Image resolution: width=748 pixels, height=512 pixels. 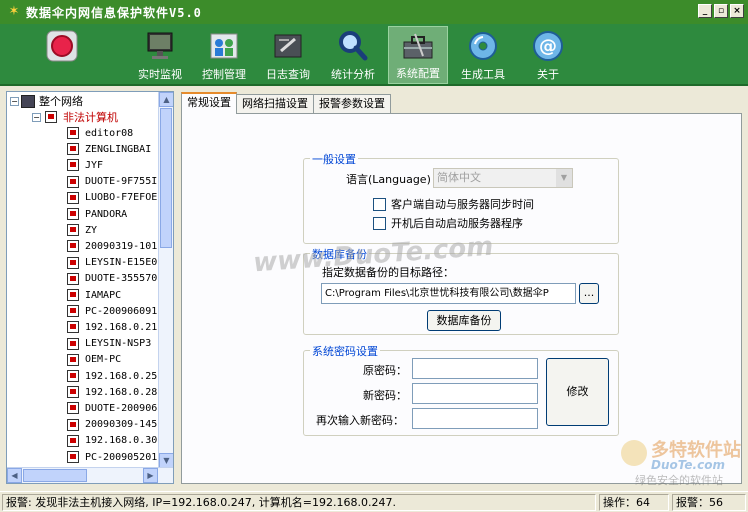 I want to click on app-logo-icon: ✶, so click(x=14, y=11).